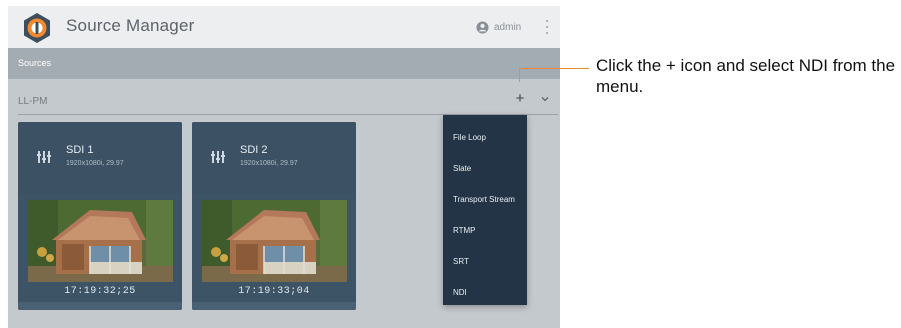 Image resolution: width=901 pixels, height=328 pixels. What do you see at coordinates (484, 199) in the screenshot?
I see `menu-item-transport-stream: Transport Stream` at bounding box center [484, 199].